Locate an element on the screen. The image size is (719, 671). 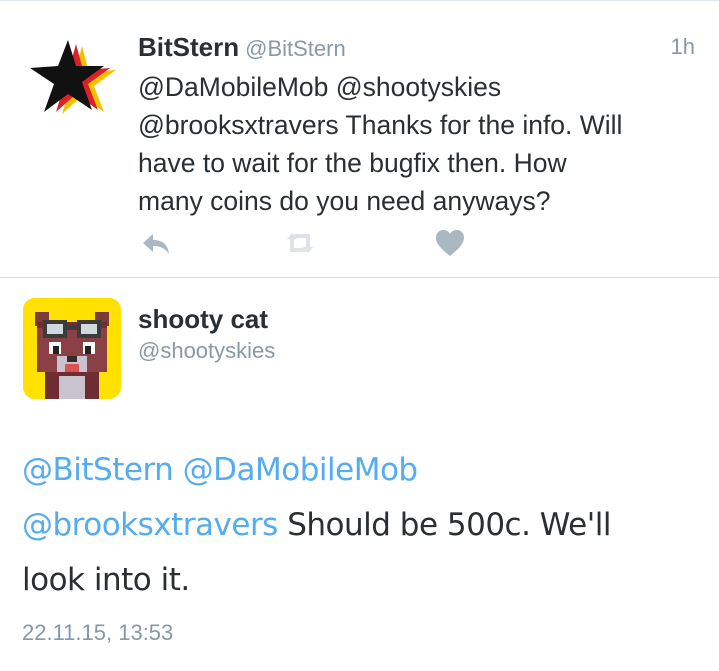
tweet-line: look into it. is located at coordinates (106, 580).